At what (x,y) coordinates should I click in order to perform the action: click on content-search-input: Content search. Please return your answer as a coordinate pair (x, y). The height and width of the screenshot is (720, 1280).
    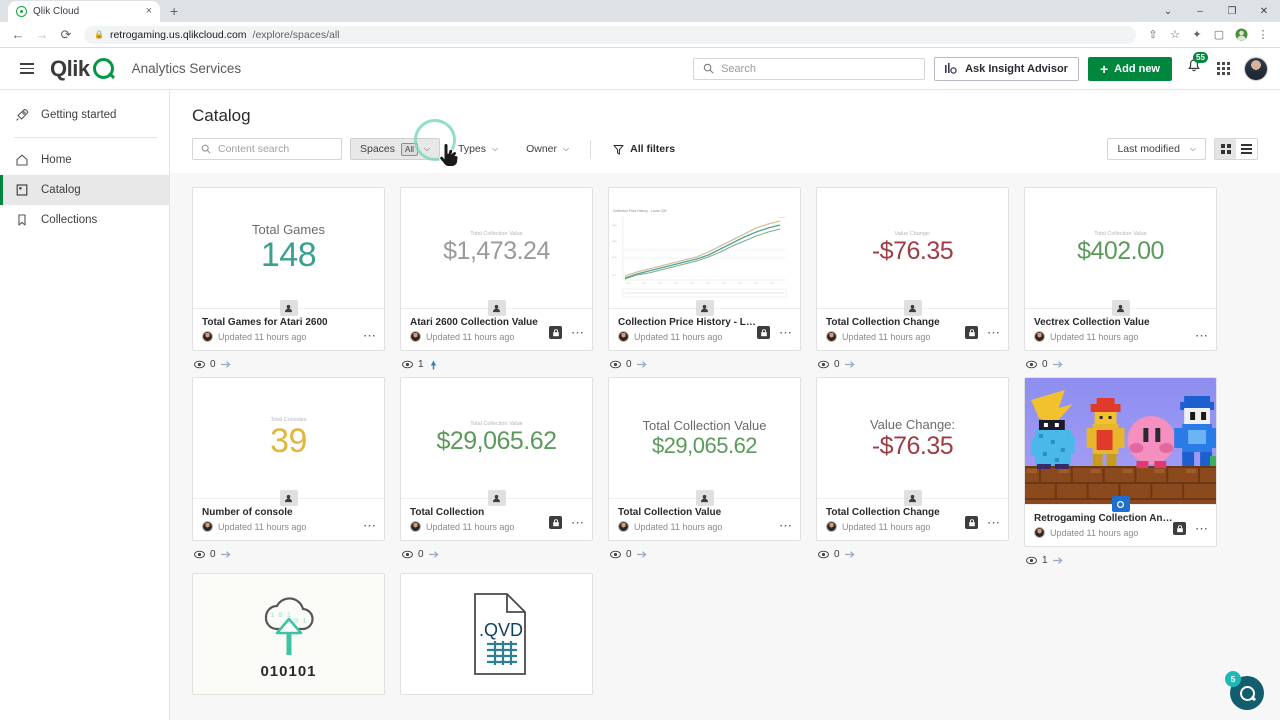
    Looking at the image, I should click on (267, 149).